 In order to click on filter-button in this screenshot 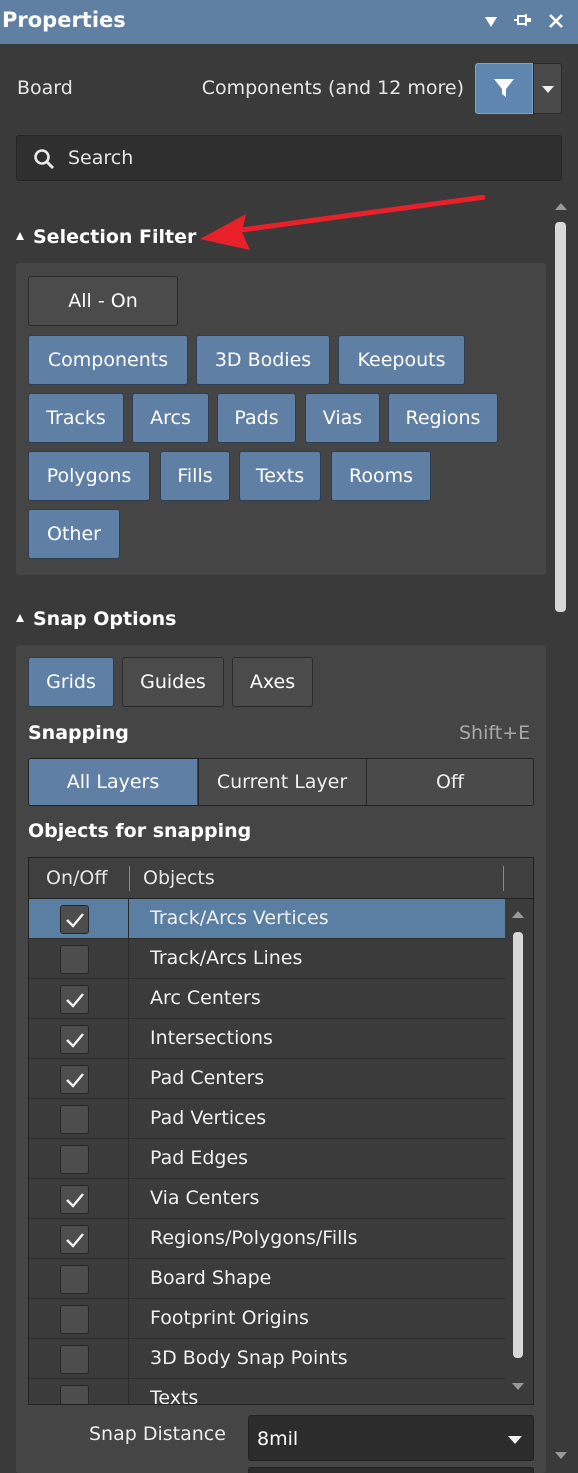, I will do `click(504, 88)`.